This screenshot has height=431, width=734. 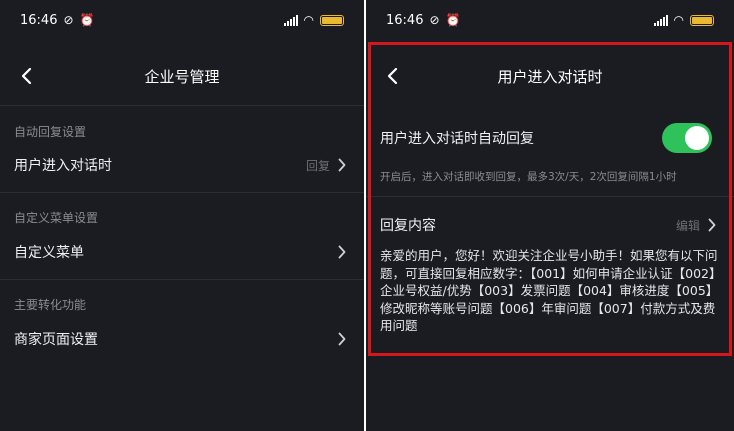 What do you see at coordinates (50, 132) in the screenshot?
I see `section-header-auto-reply: 自动回复设置` at bounding box center [50, 132].